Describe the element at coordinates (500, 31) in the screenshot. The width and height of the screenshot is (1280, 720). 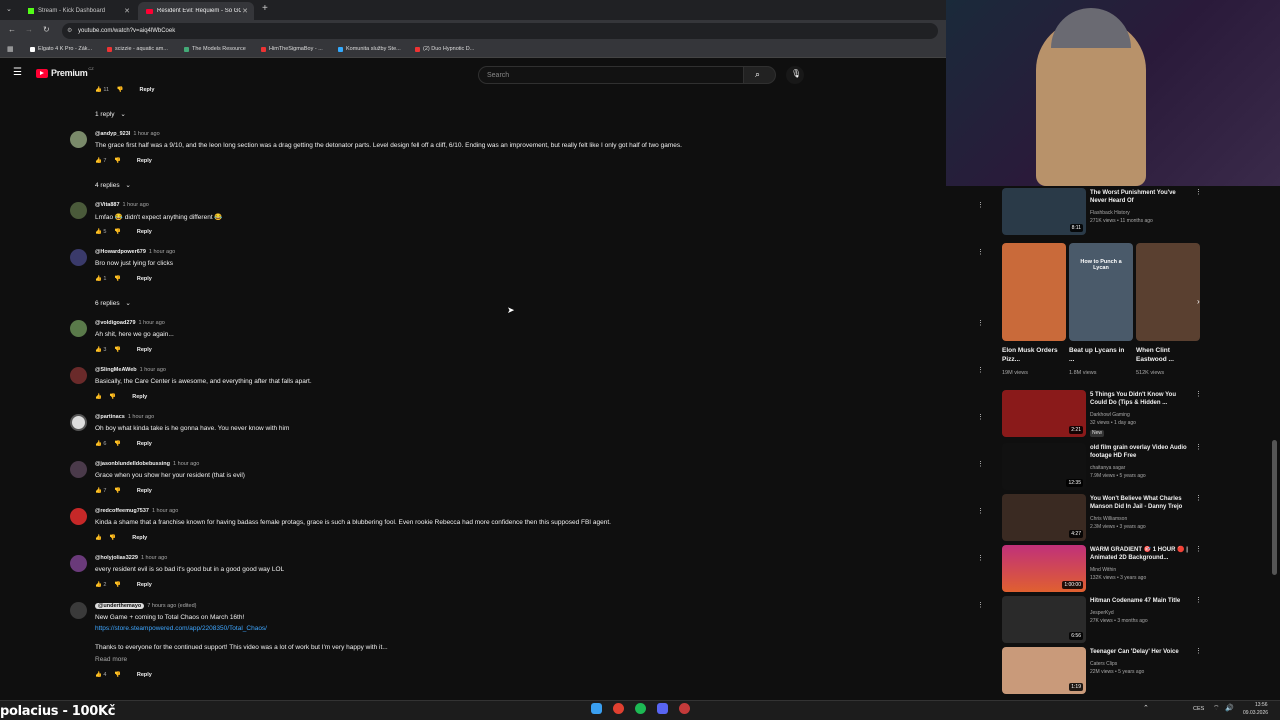
I see `url-input: ⚙ youtube.com/watch?v=aiq4lWbCoek` at that location.